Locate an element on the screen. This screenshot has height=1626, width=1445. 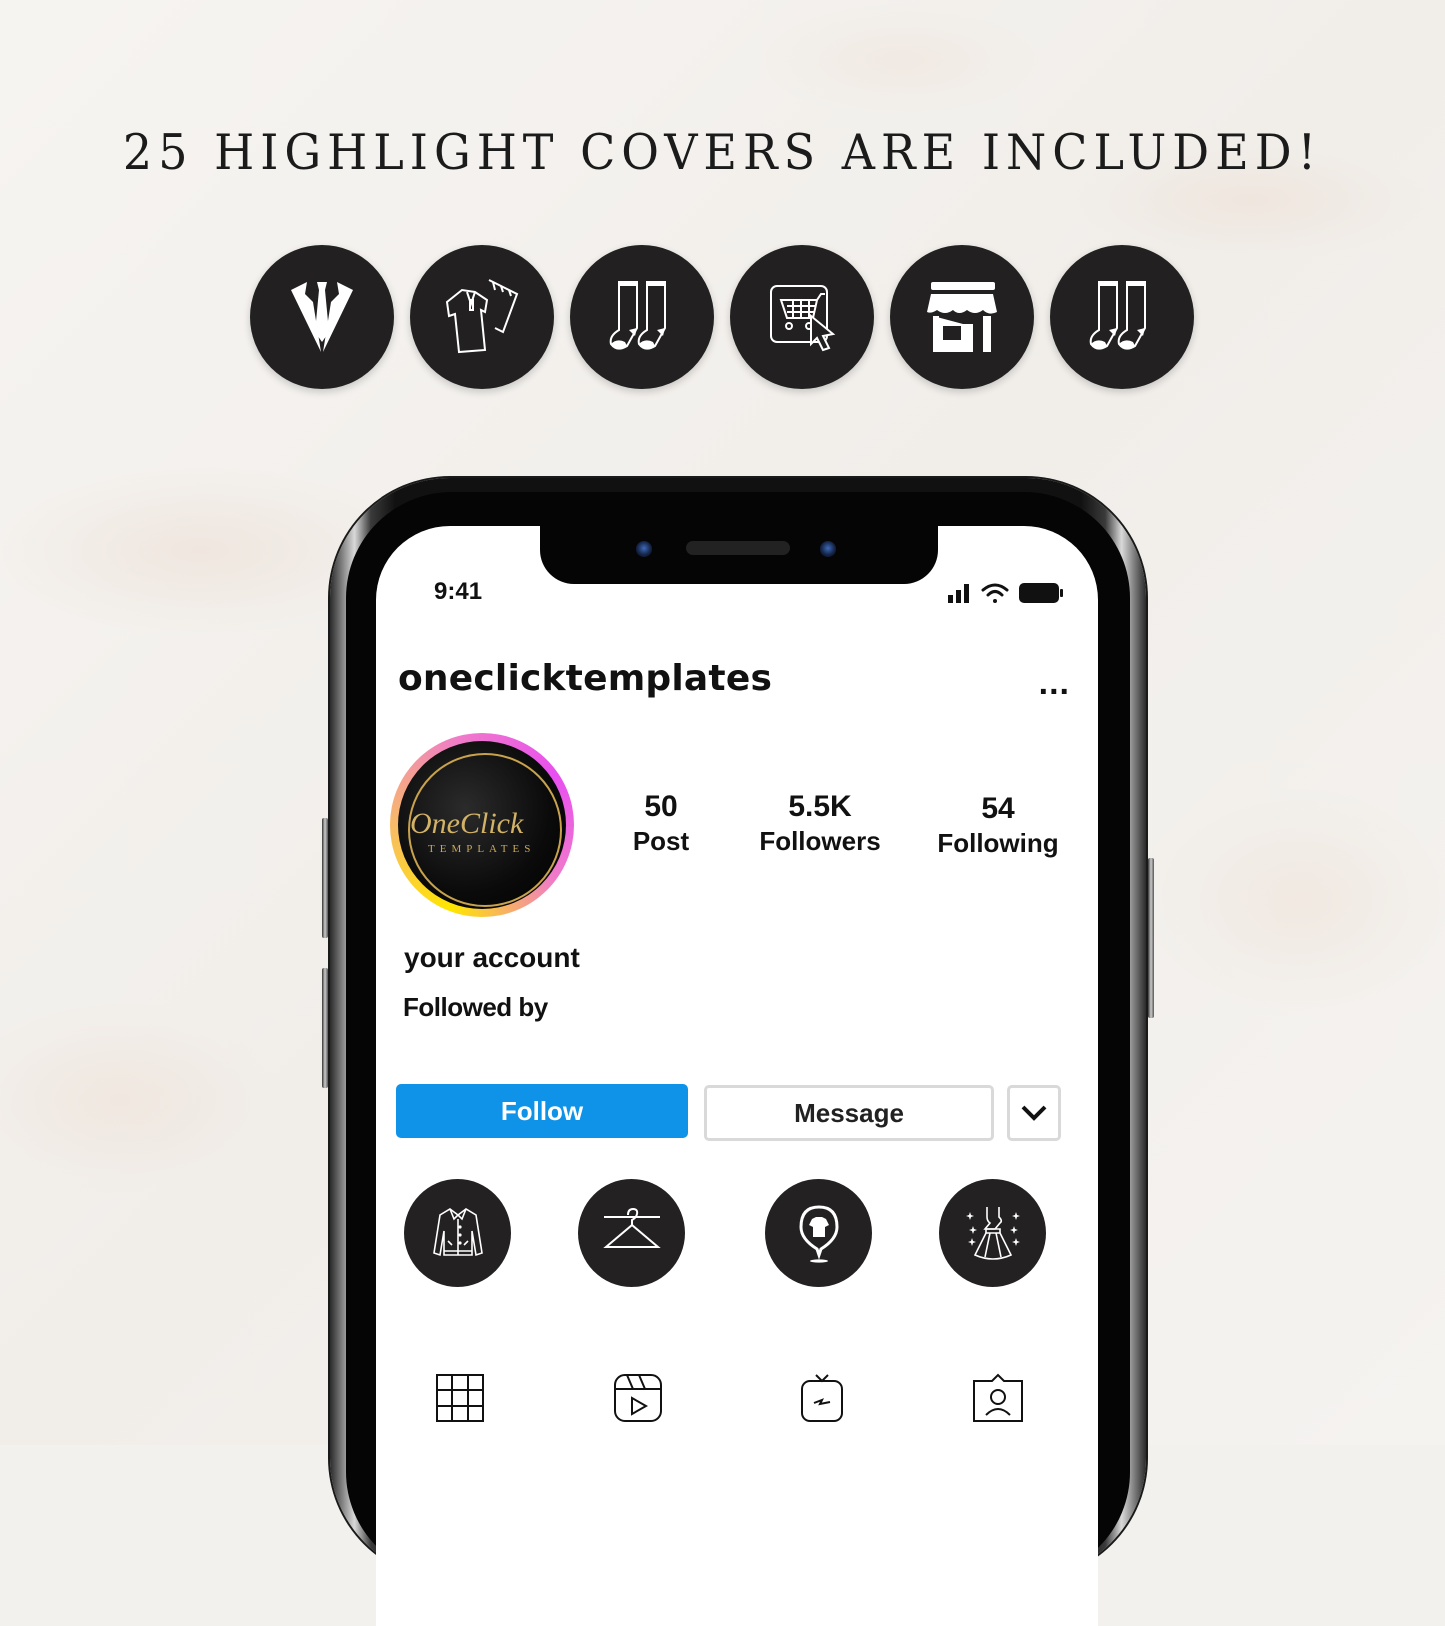
notch is located at coordinates (739, 555).